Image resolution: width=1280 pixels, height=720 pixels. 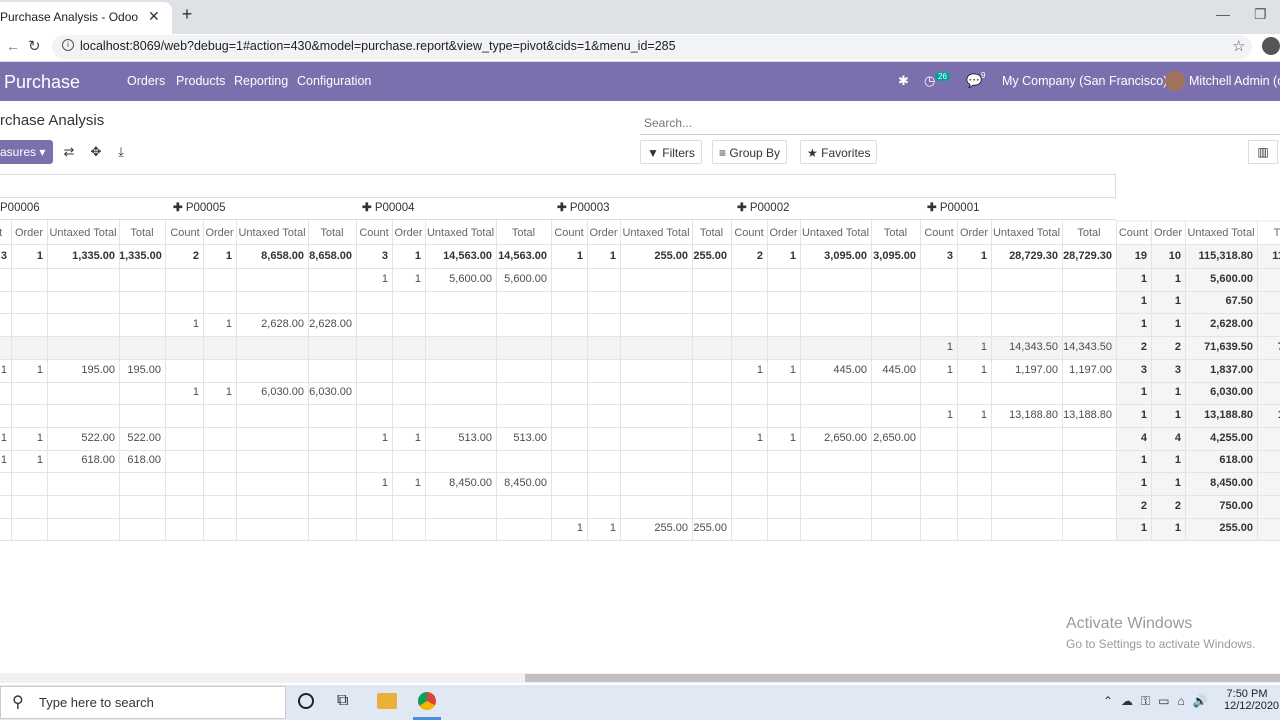 I want to click on header-divider, so click(x=640, y=244).